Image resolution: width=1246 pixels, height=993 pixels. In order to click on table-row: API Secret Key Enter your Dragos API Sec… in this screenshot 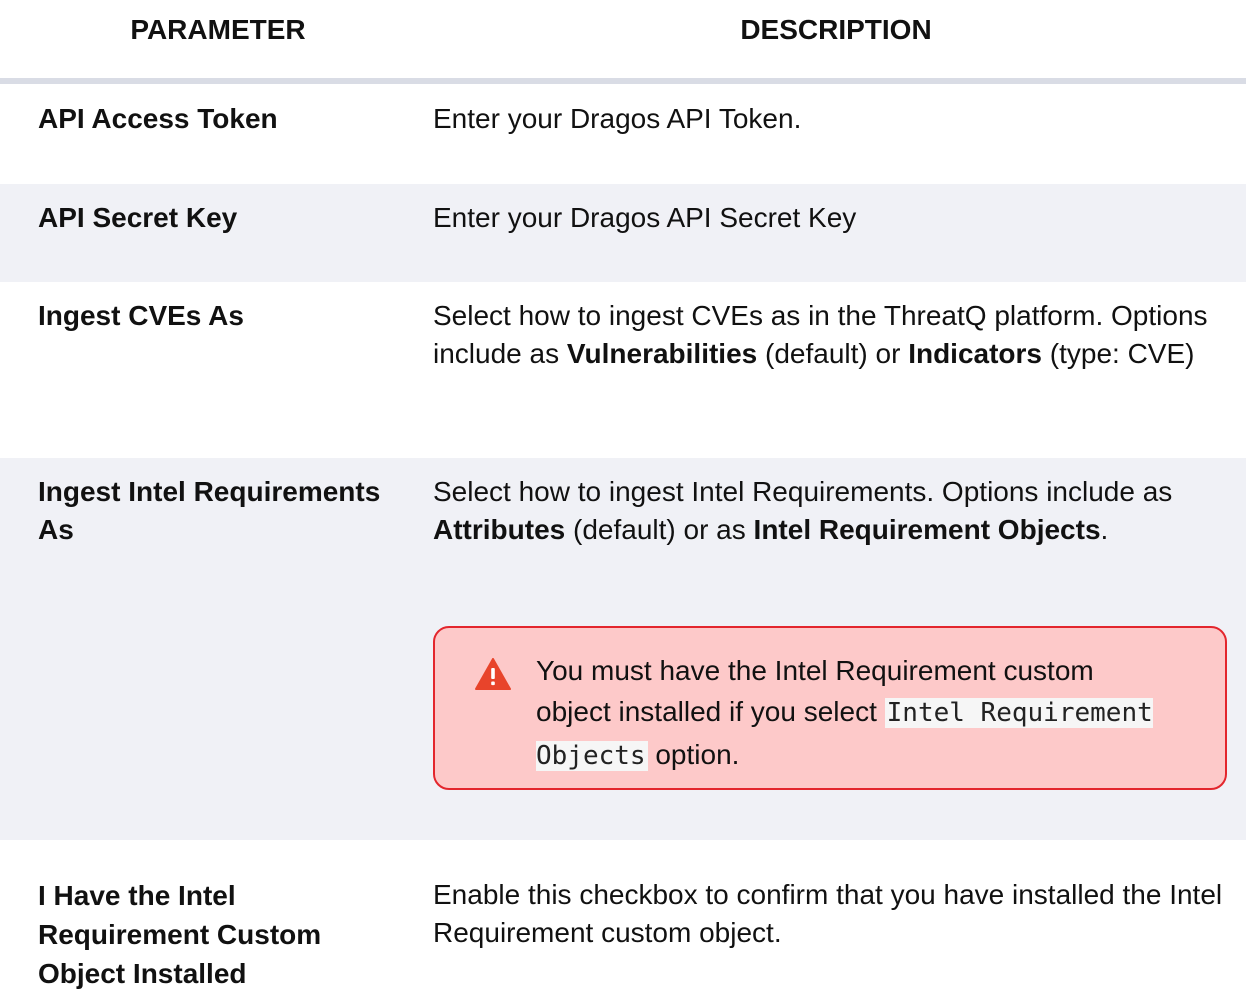, I will do `click(623, 233)`.